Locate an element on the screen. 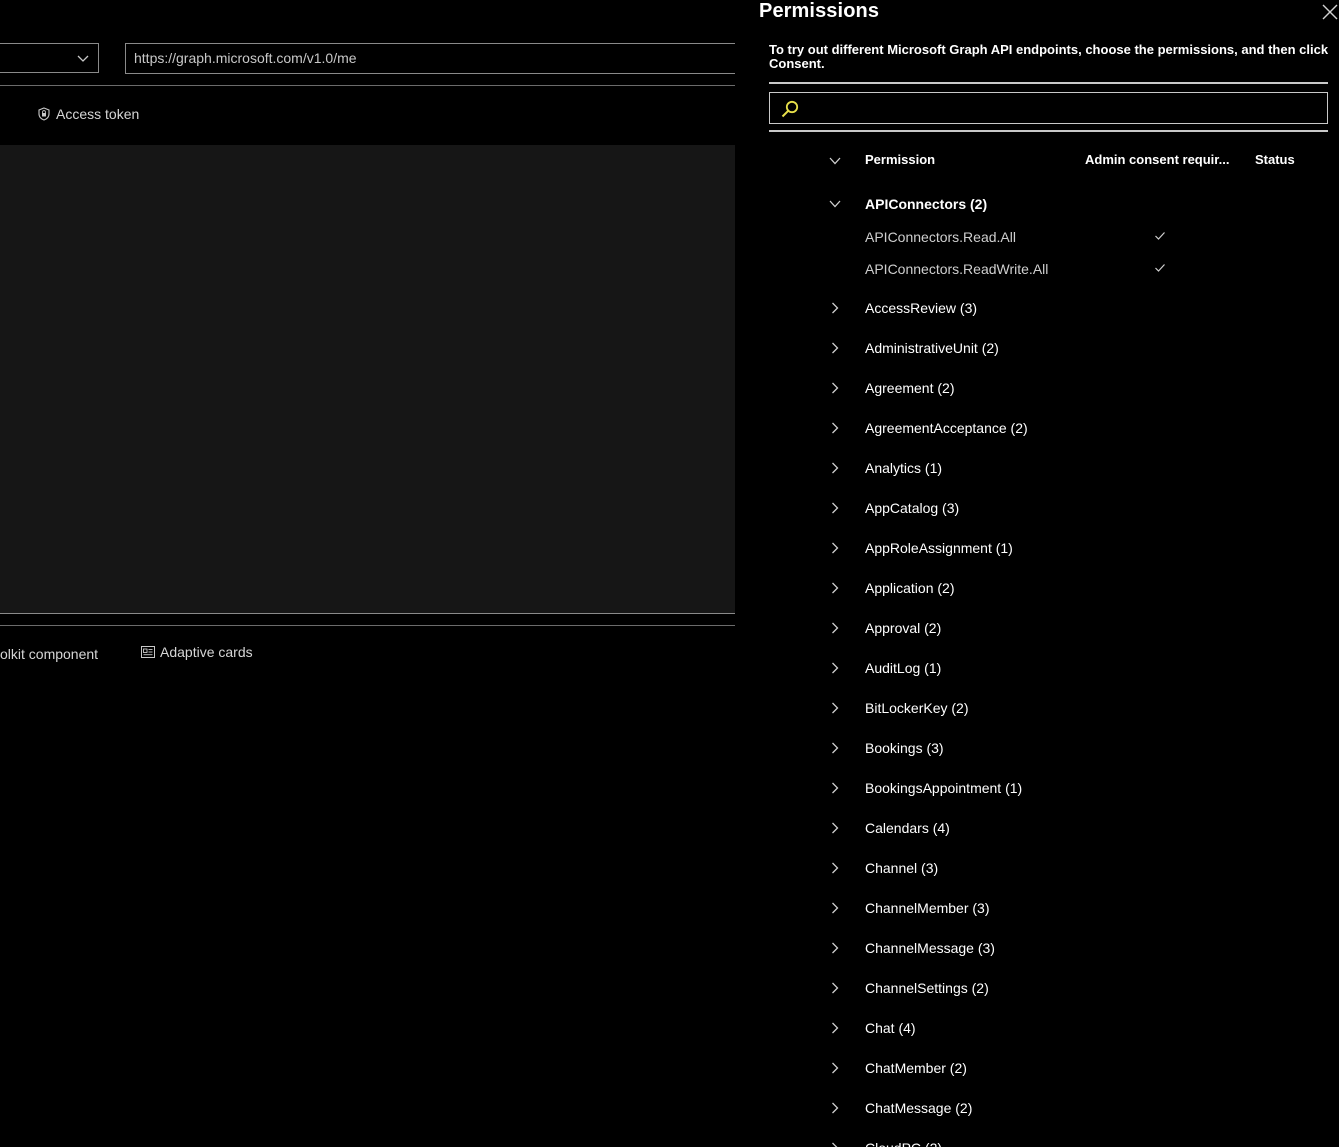 This screenshot has height=1147, width=1339. group-label: Approval (2) is located at coordinates (903, 628).